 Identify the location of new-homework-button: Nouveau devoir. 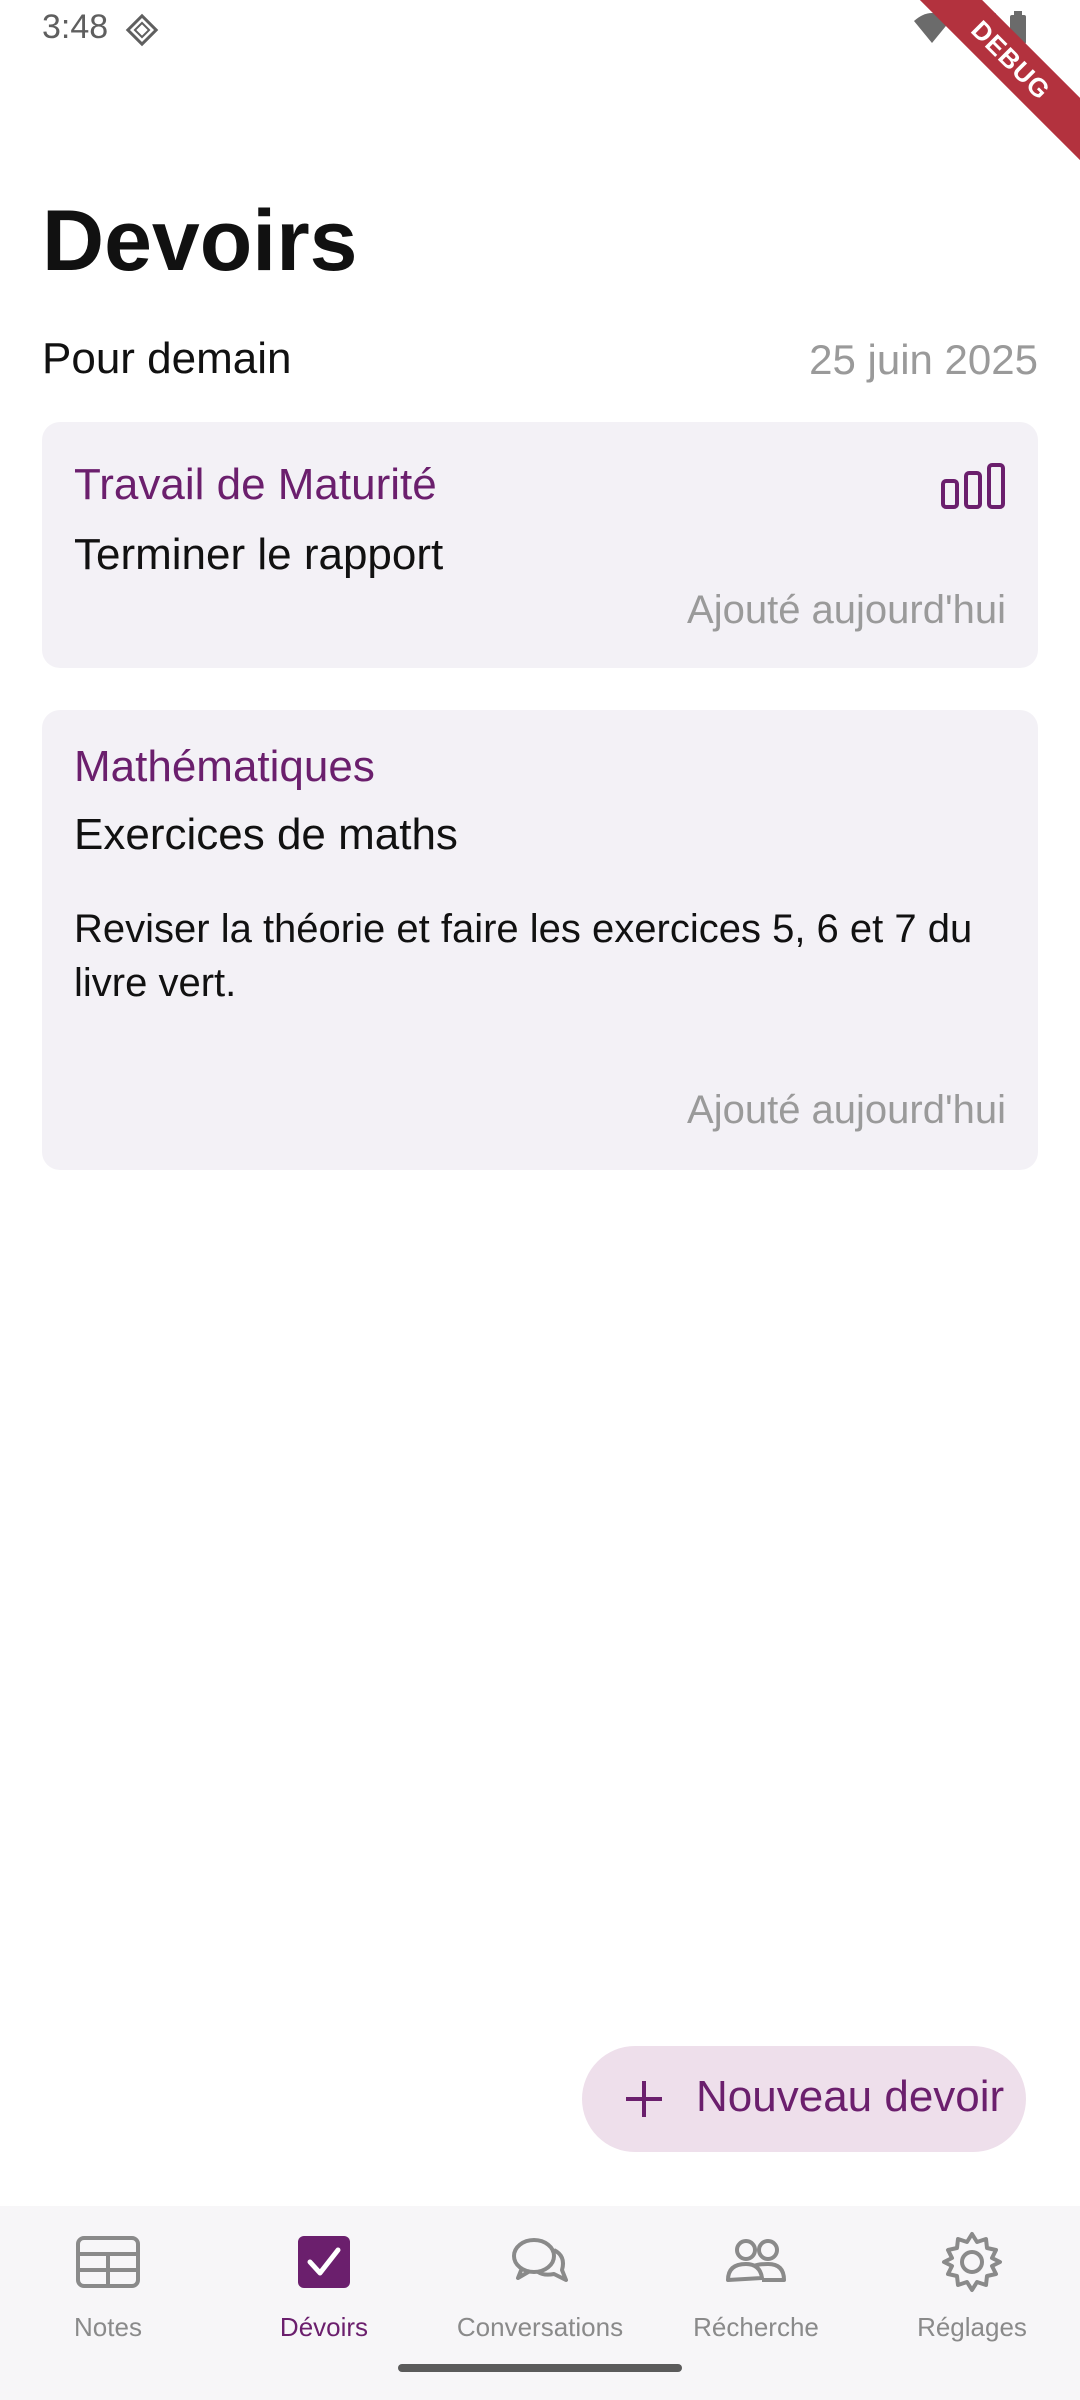
(804, 2099).